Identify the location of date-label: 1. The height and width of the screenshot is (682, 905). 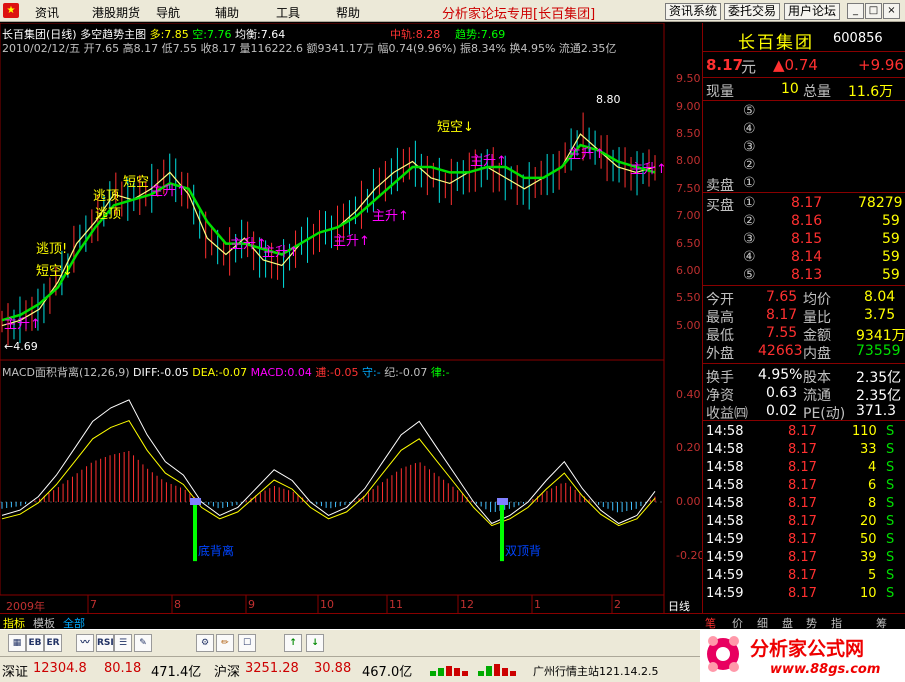
(537, 604).